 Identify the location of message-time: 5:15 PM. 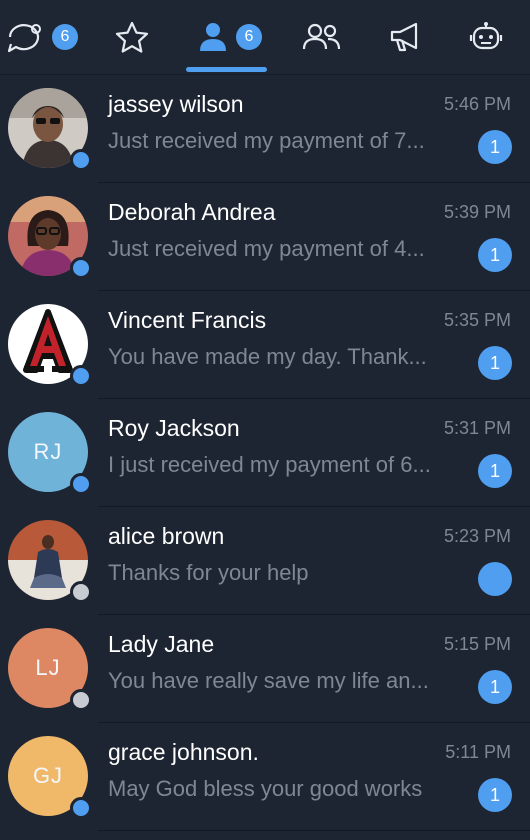
(477, 644).